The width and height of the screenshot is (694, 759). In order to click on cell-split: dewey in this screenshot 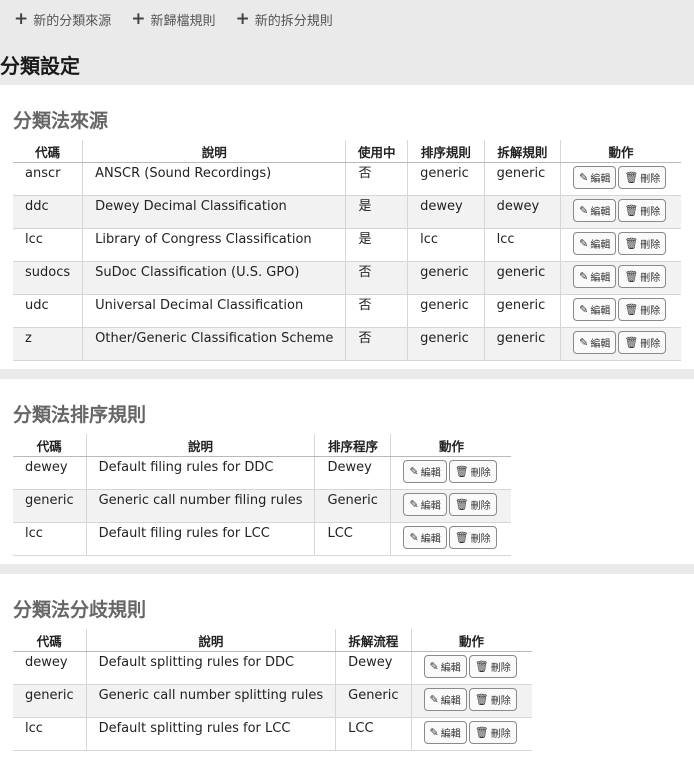, I will do `click(522, 212)`.